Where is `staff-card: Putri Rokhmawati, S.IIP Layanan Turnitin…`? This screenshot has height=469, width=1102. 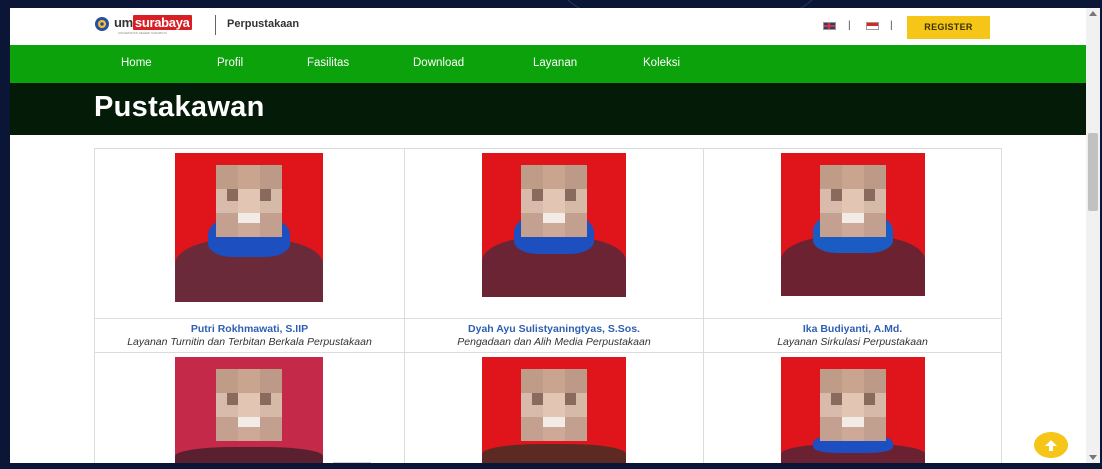
staff-card: Putri Rokhmawati, S.IIP Layanan Turnitin… is located at coordinates (249, 250).